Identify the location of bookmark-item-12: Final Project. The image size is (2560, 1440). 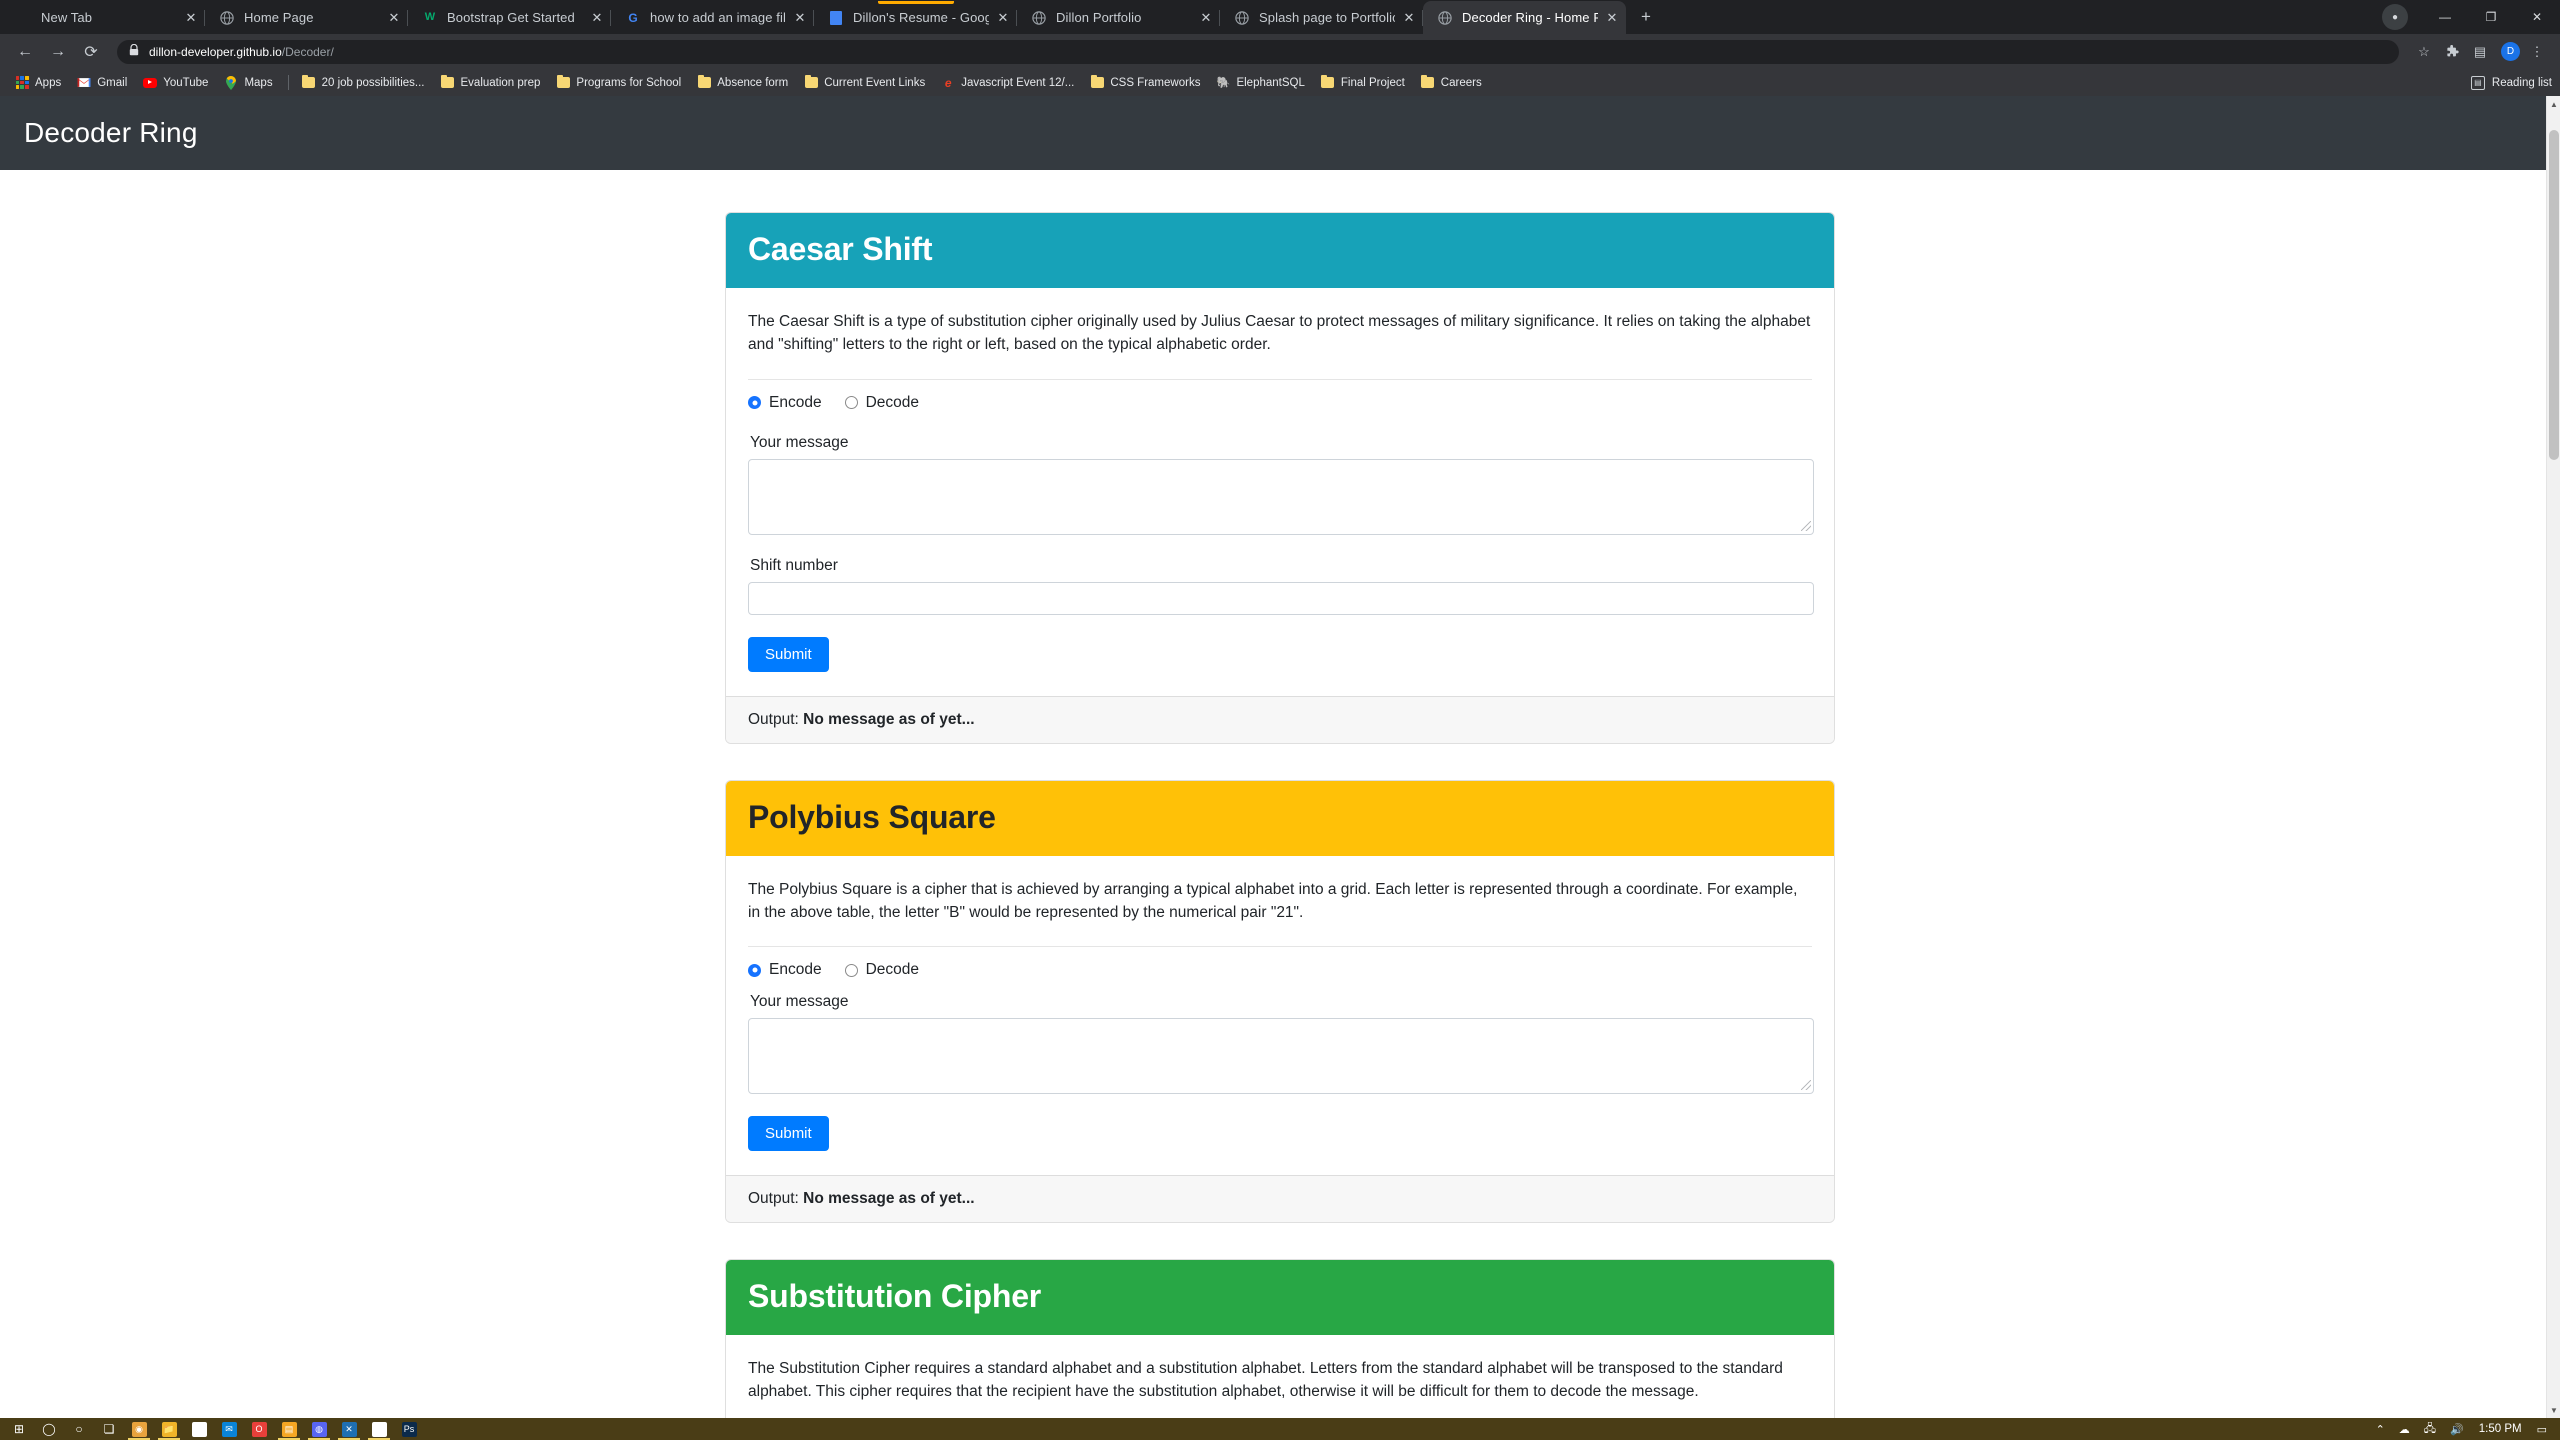
(1363, 83).